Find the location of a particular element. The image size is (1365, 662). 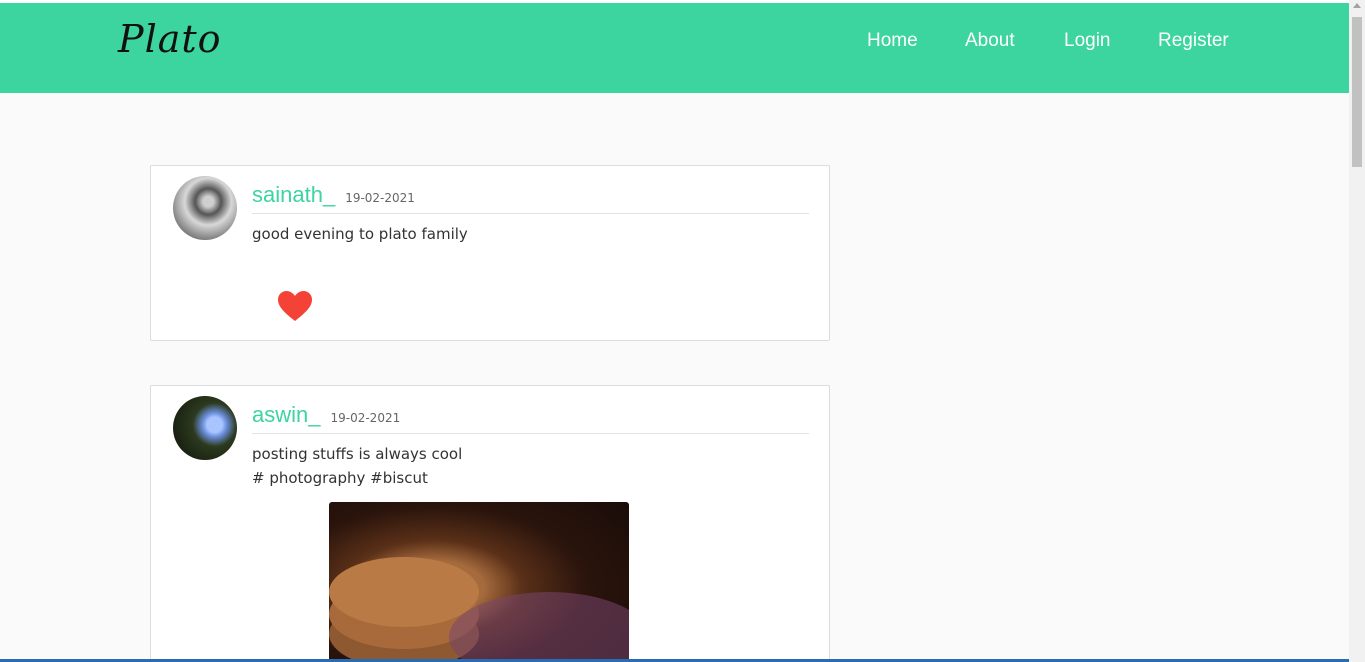

scrollbar-thumb is located at coordinates (1357, 92).